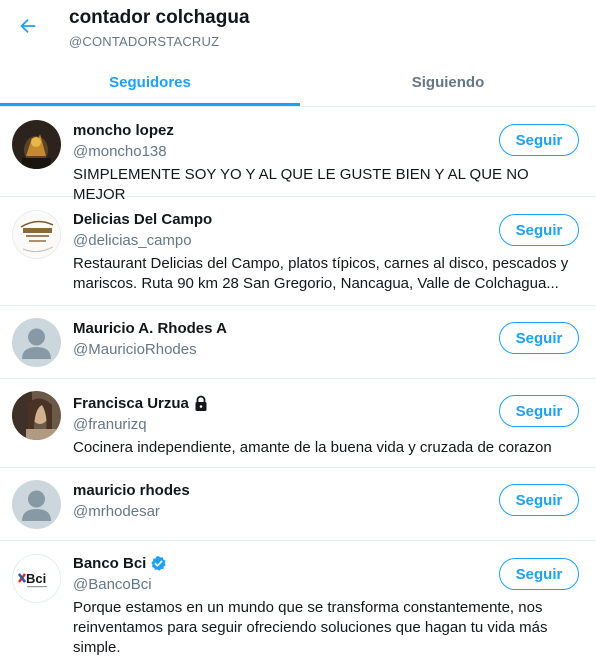 Image resolution: width=596 pixels, height=668 pixels. I want to click on tab-seguidores: Seguidores, so click(150, 82).